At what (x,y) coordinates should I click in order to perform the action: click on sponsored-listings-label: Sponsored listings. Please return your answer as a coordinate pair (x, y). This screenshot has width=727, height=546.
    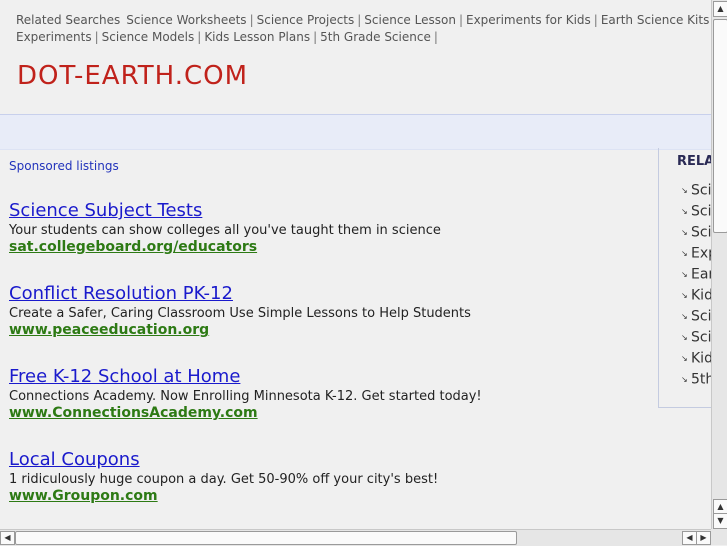
    Looking at the image, I should click on (64, 166).